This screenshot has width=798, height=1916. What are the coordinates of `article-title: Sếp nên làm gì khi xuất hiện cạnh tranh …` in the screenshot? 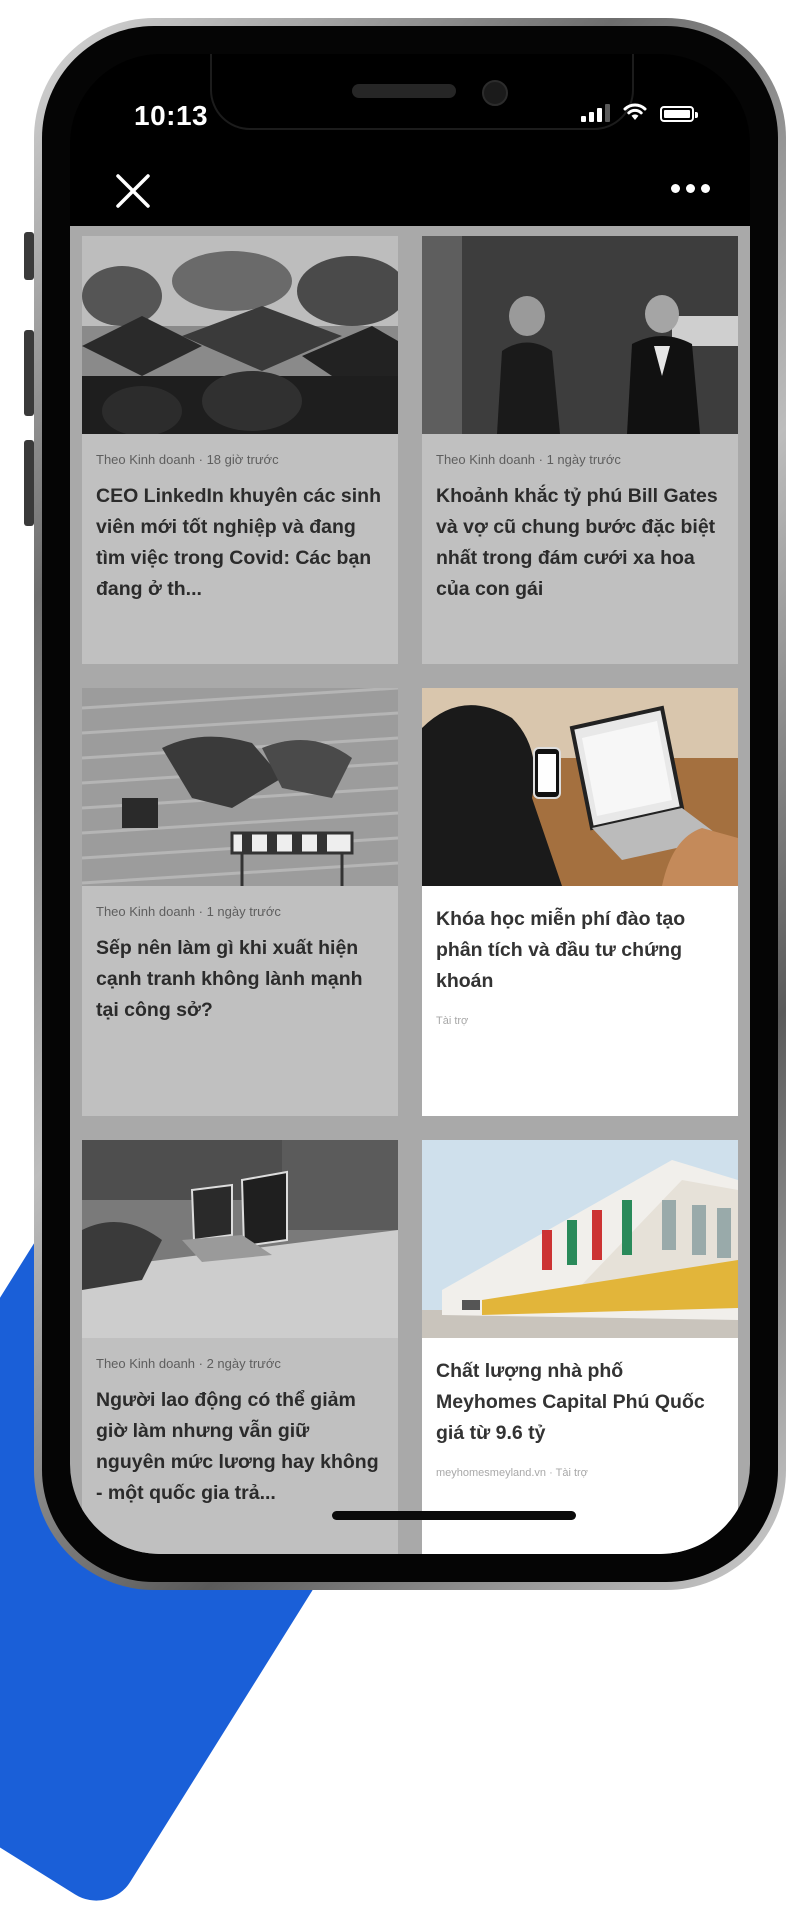 It's located at (229, 979).